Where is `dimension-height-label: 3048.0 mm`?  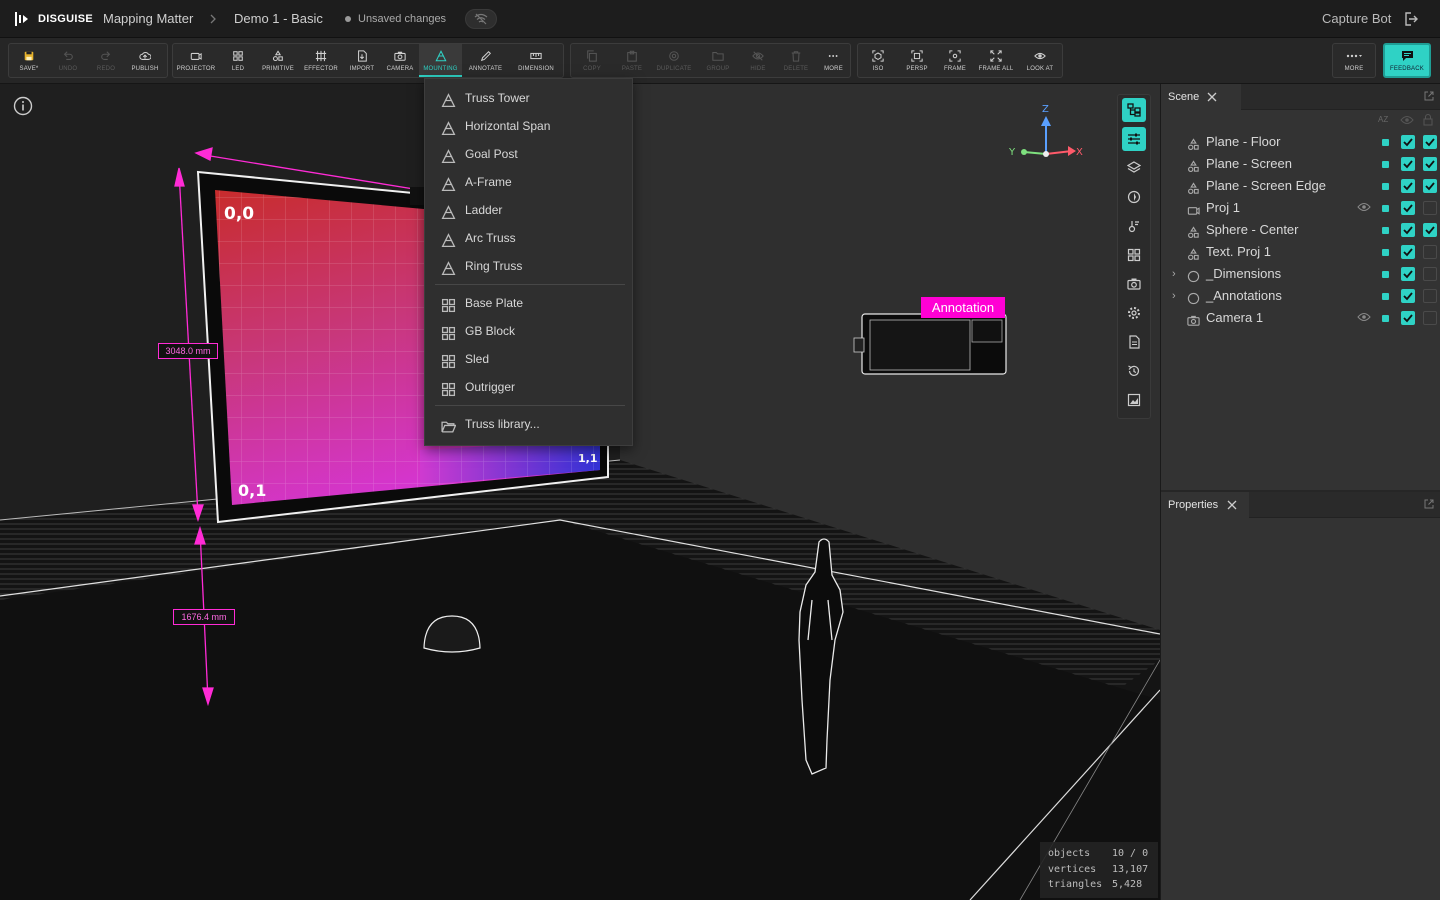
dimension-height-label: 3048.0 mm is located at coordinates (188, 351).